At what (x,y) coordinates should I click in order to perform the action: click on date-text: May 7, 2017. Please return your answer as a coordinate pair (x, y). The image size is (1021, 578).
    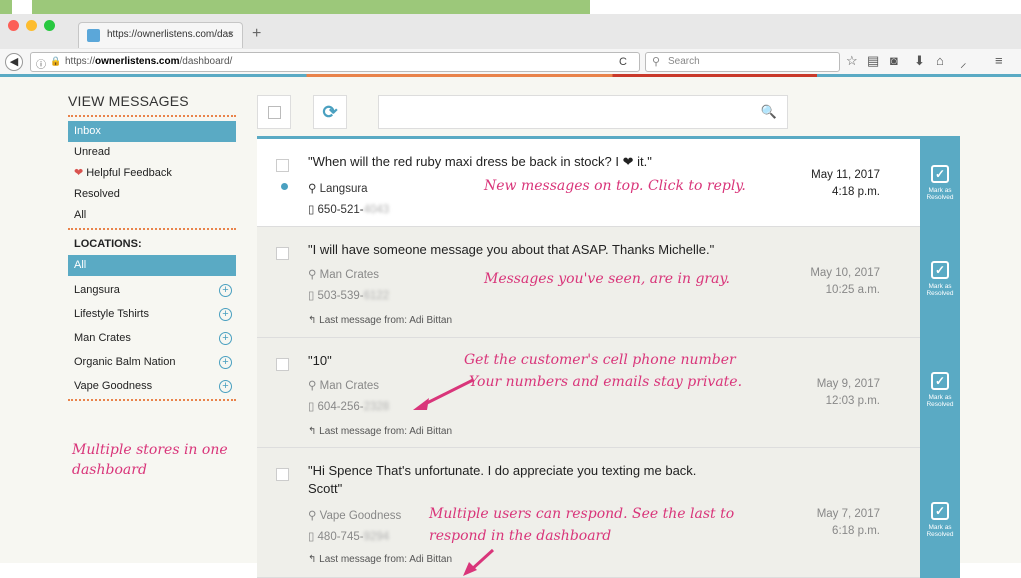
    Looking at the image, I should click on (848, 514).